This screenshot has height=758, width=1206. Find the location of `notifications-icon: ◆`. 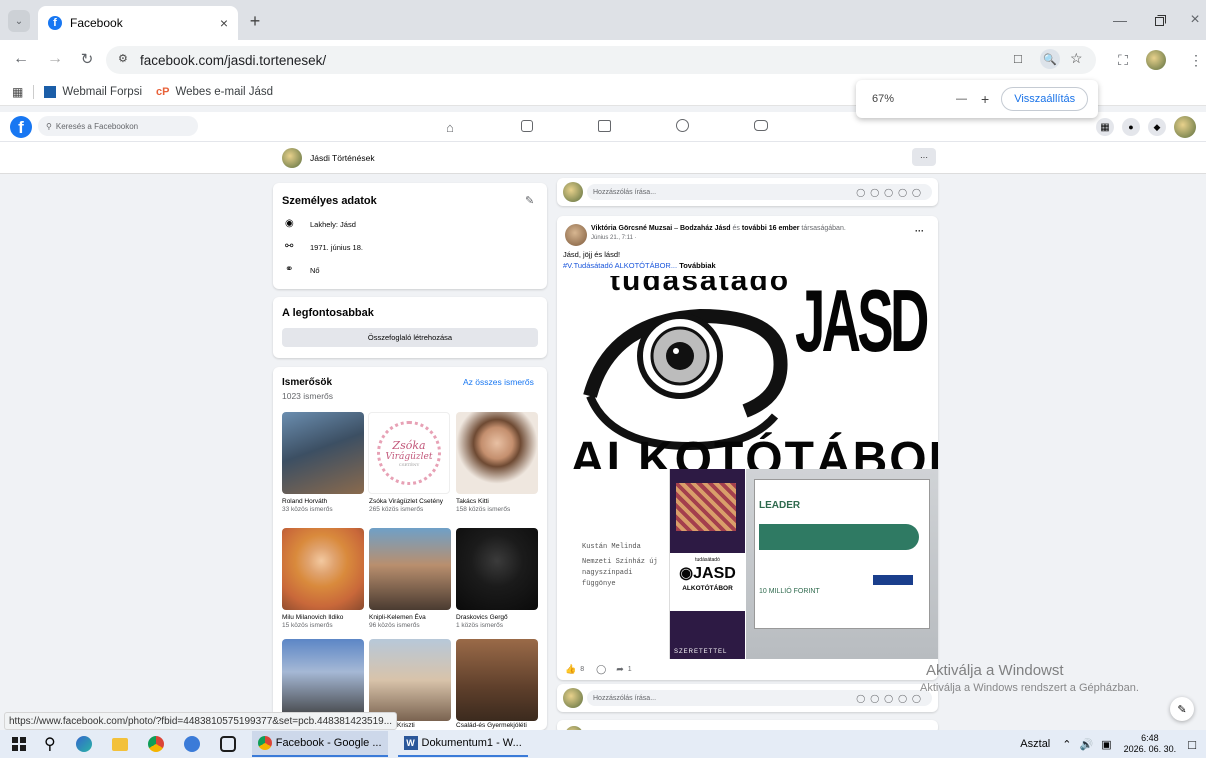

notifications-icon: ◆ is located at coordinates (1157, 127).